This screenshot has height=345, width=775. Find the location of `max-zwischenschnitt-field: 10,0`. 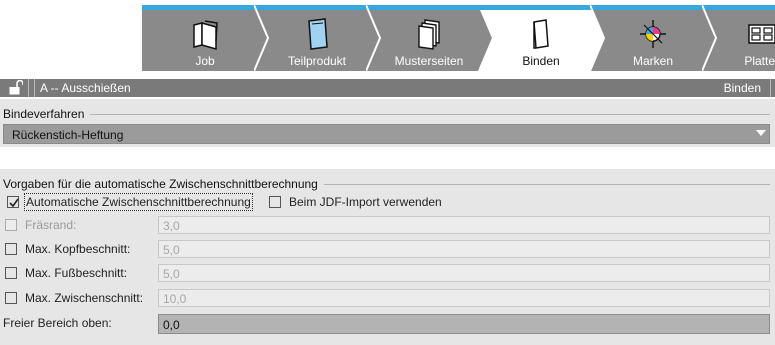

max-zwischenschnitt-field: 10,0 is located at coordinates (464, 298).